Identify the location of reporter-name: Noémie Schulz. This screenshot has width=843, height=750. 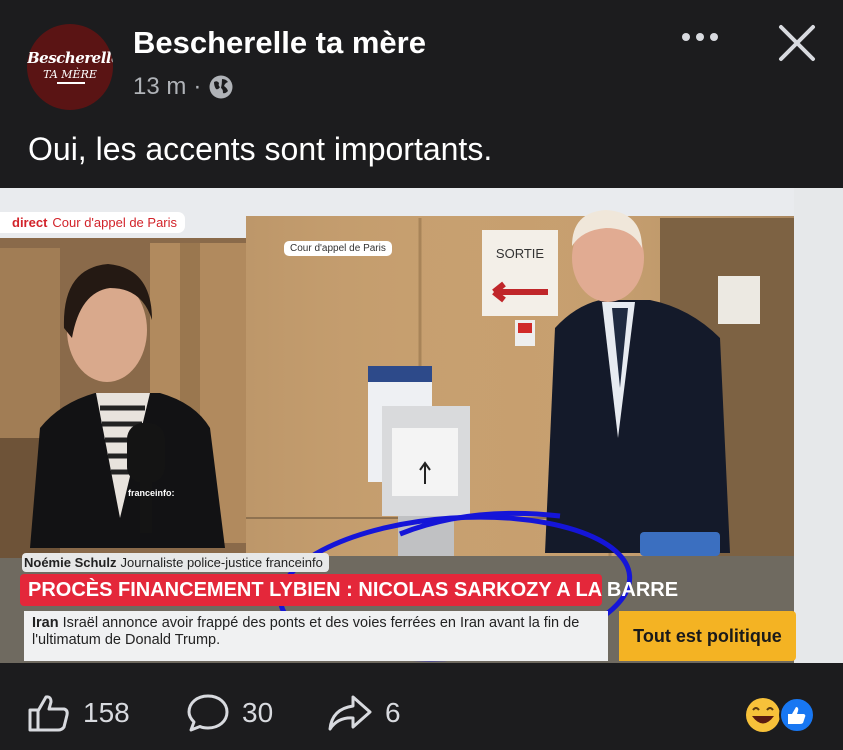
(70, 562).